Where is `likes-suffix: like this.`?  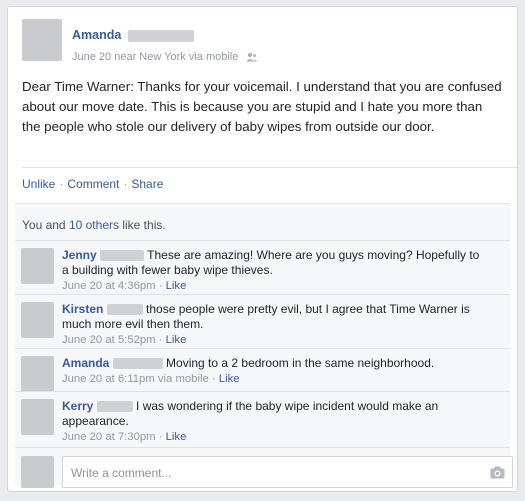
likes-suffix: like this. is located at coordinates (144, 225).